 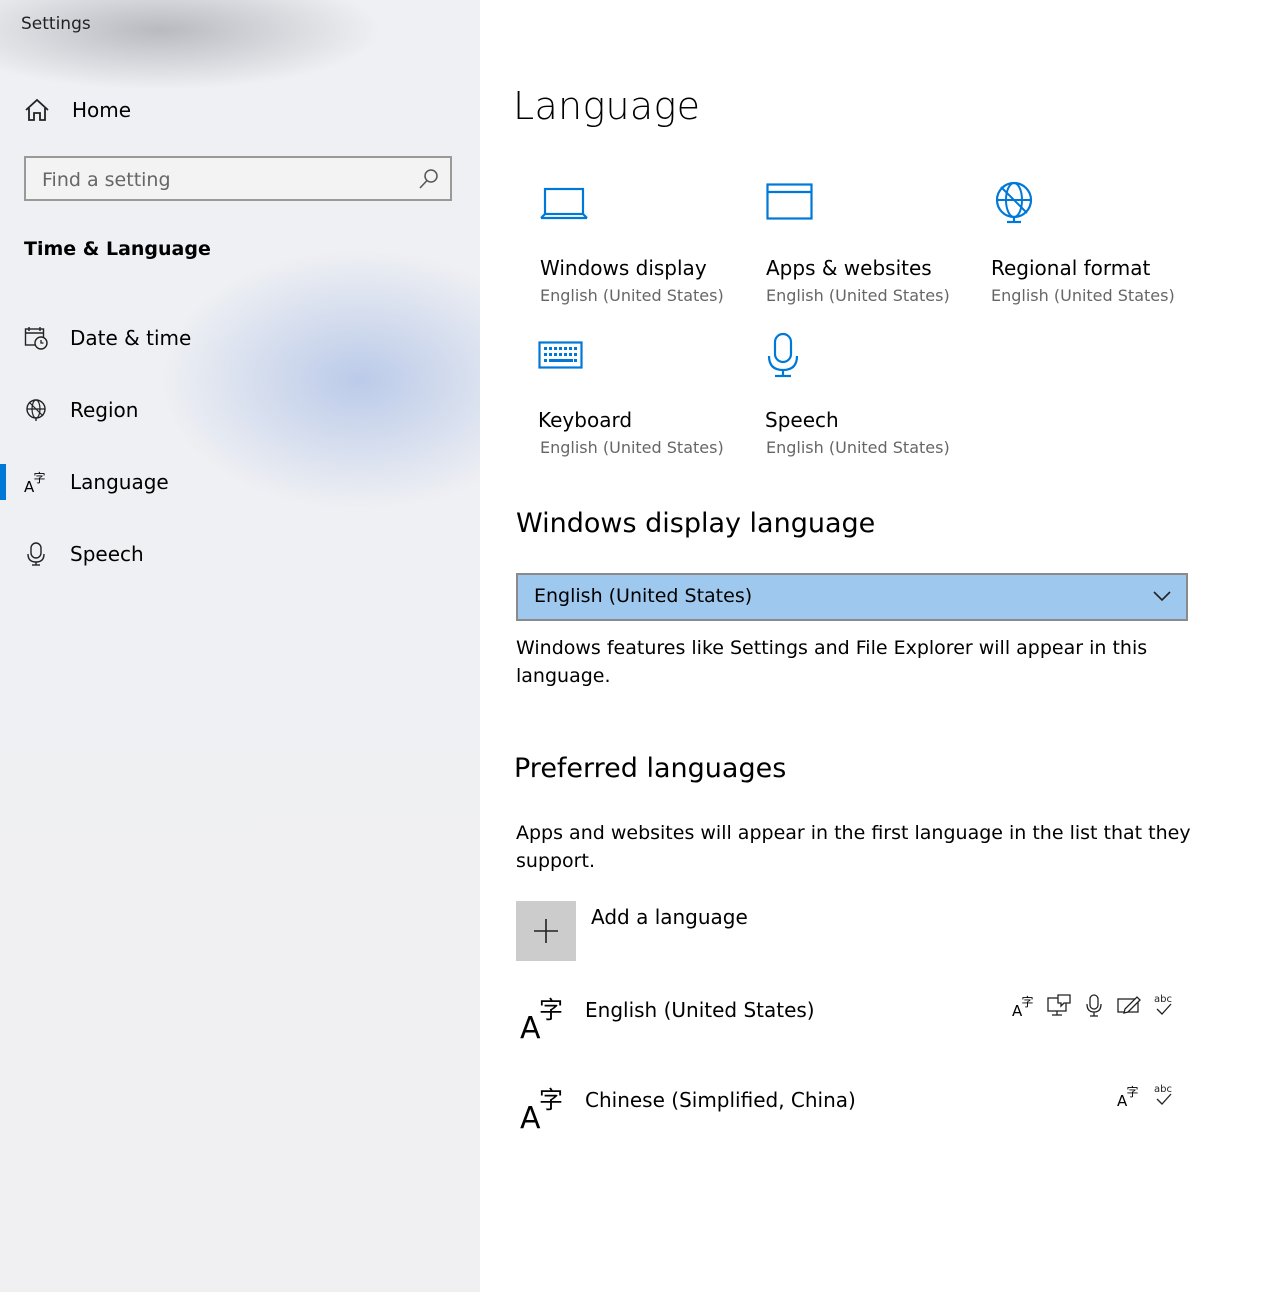 What do you see at coordinates (117, 249) in the screenshot?
I see `section-title: Time & Language` at bounding box center [117, 249].